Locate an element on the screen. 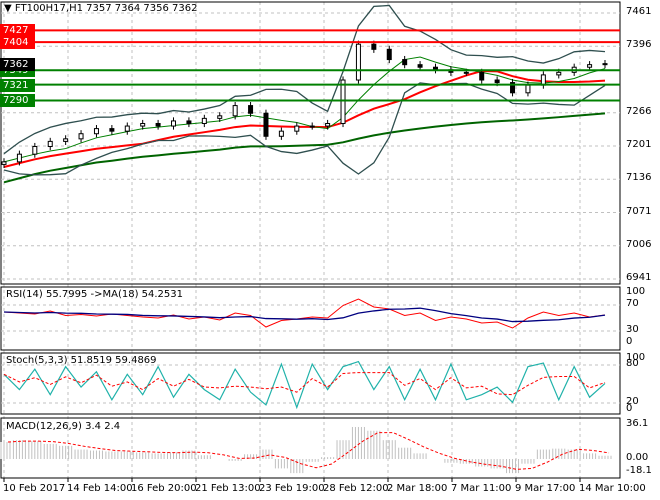 The height and width of the screenshot is (500, 660). price-tick-label: 7136 is located at coordinates (639, 178).